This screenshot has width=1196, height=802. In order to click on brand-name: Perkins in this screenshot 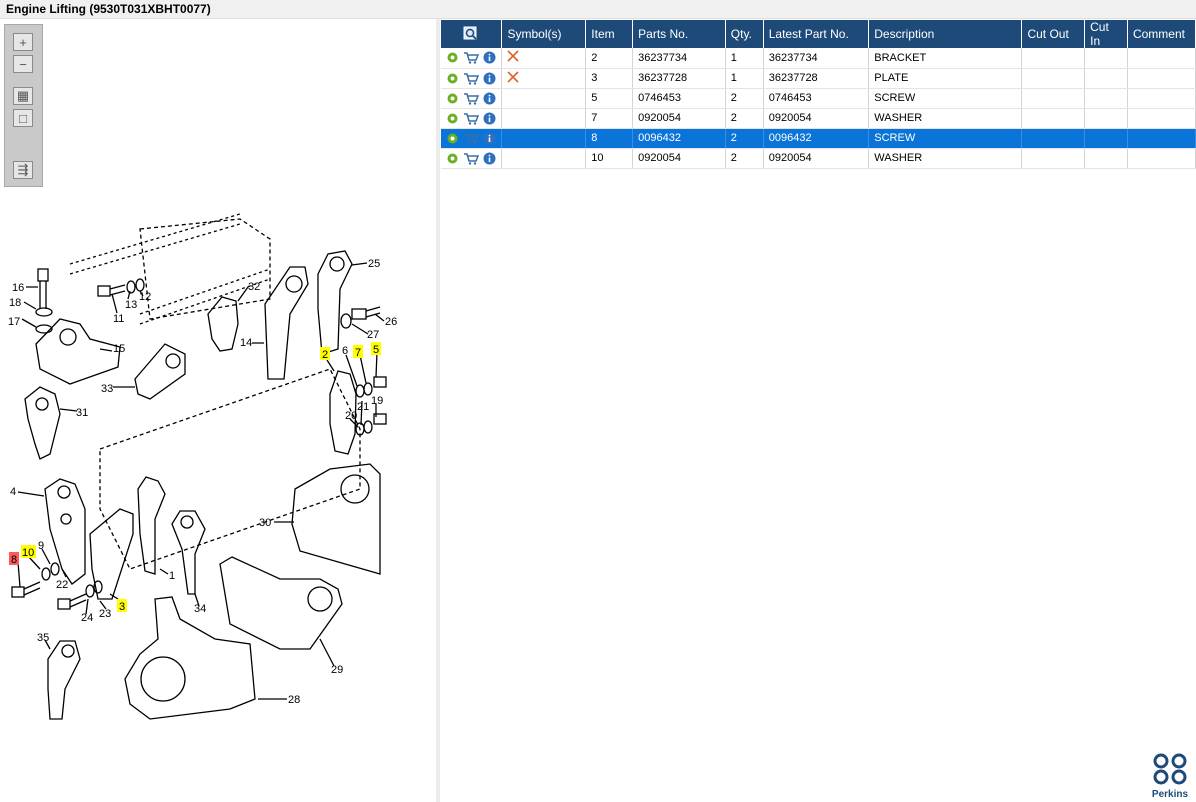, I will do `click(1170, 794)`.